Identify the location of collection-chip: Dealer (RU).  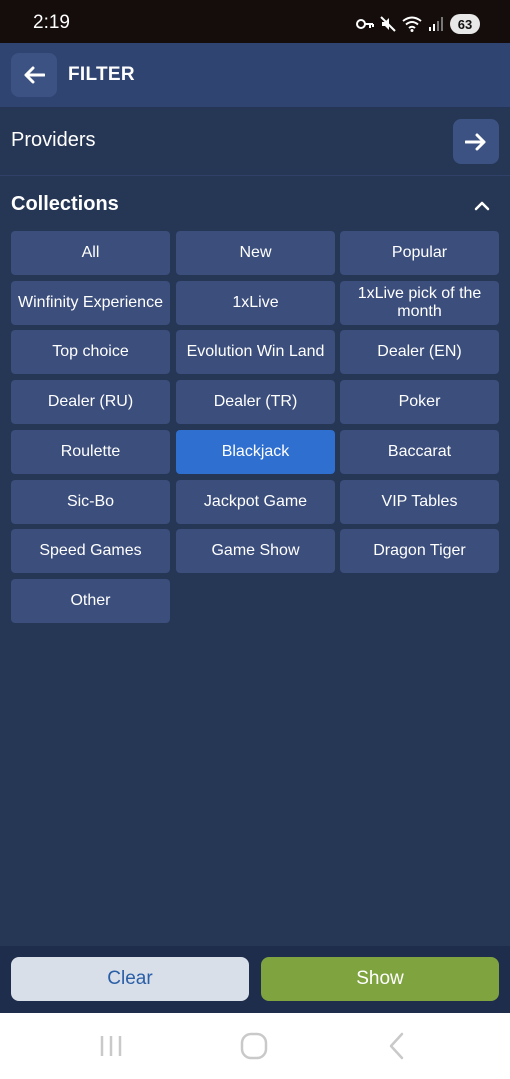
(90, 402).